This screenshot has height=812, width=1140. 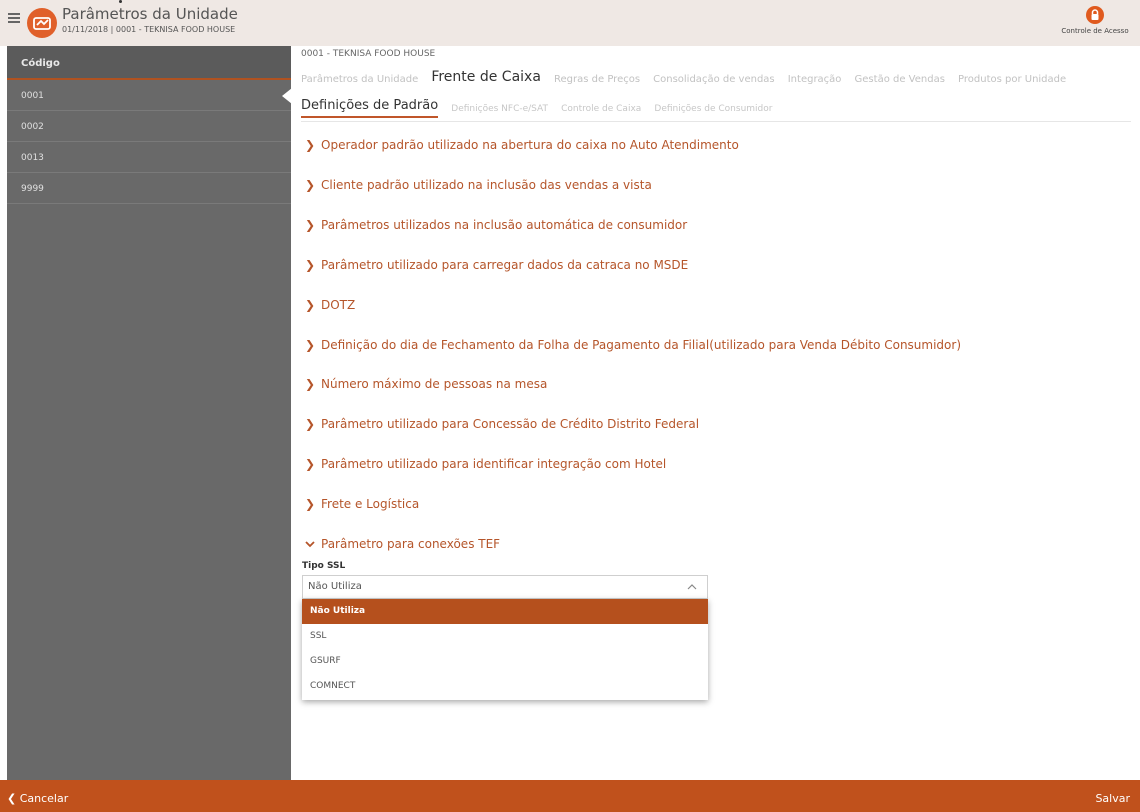 I want to click on page-subtitle: 01/11/2018 | 0001 - TEKNISA FOOD HOUSE, so click(x=149, y=29).